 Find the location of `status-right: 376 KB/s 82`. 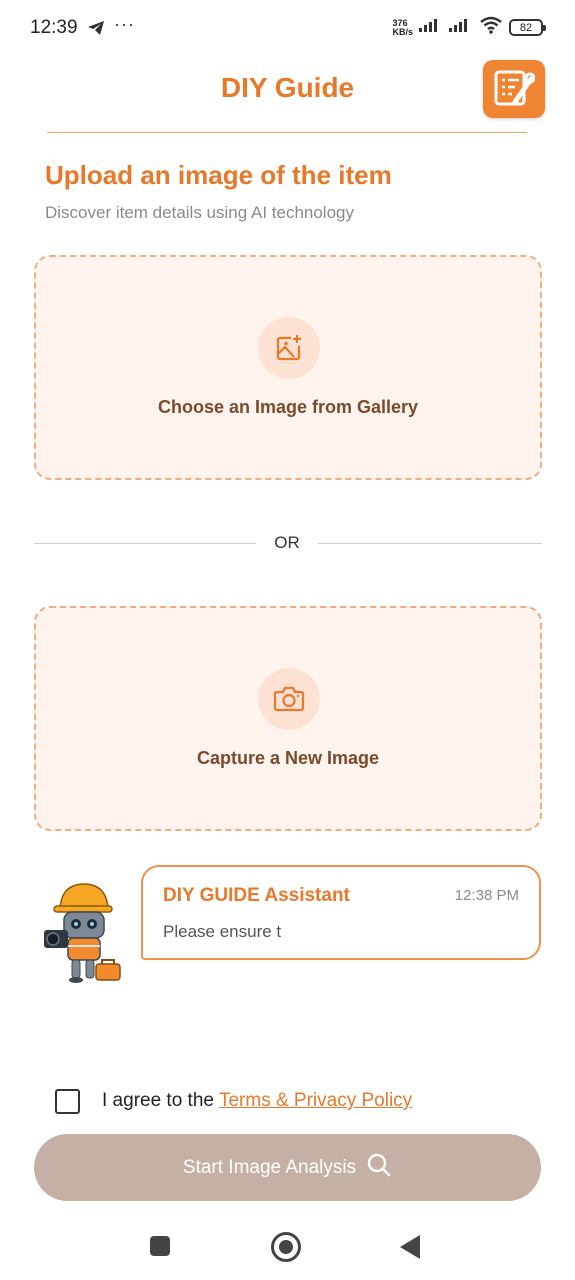

status-right: 376 KB/s 82 is located at coordinates (469, 27).